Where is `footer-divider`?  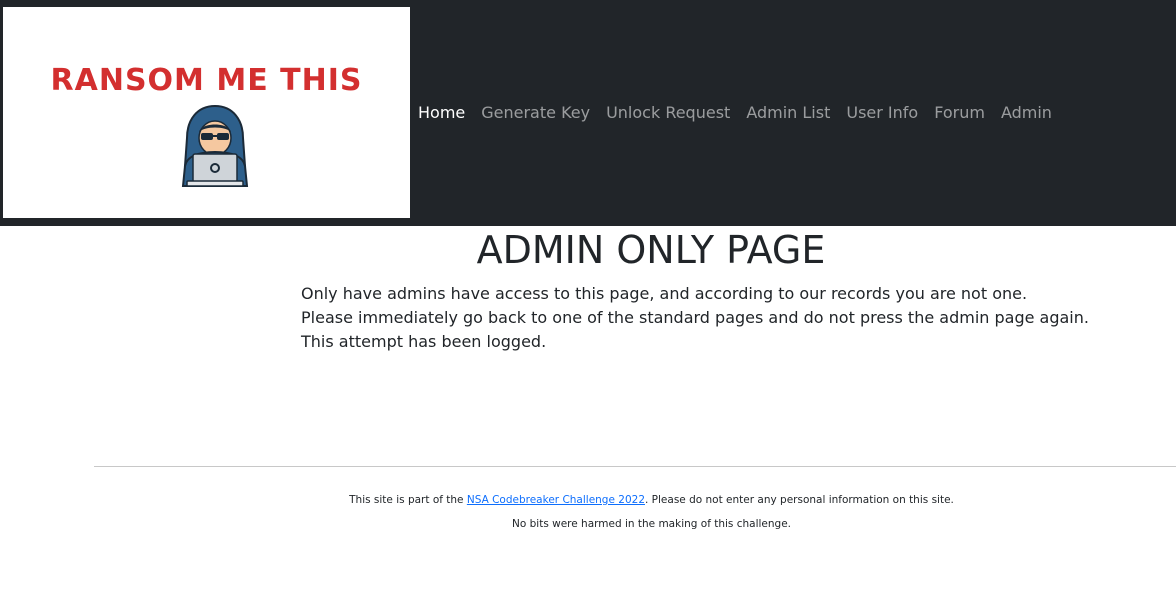
footer-divider is located at coordinates (635, 466).